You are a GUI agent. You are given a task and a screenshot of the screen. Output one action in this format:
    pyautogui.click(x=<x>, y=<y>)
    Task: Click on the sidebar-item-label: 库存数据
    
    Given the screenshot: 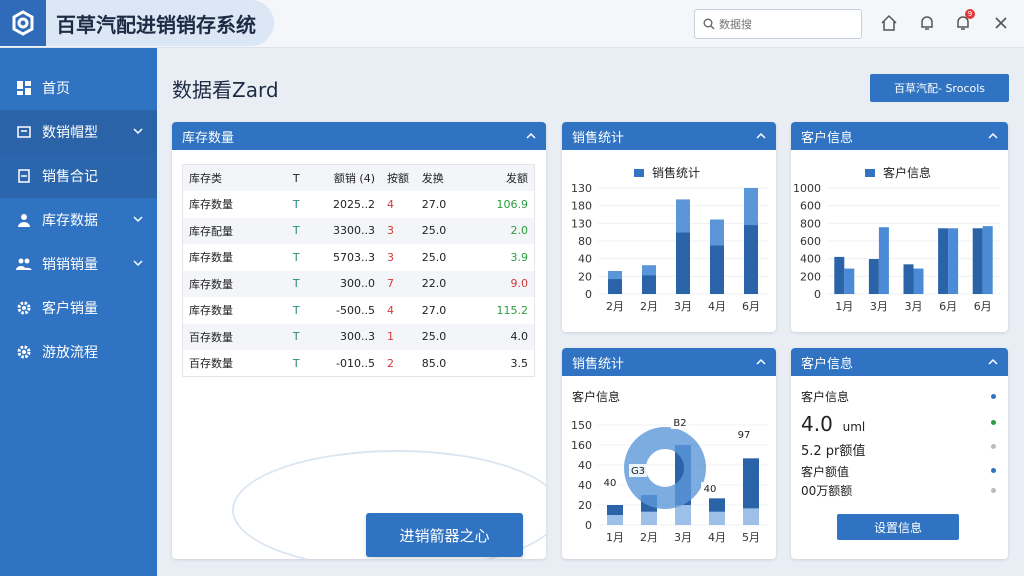 What is the action you would take?
    pyautogui.click(x=70, y=221)
    